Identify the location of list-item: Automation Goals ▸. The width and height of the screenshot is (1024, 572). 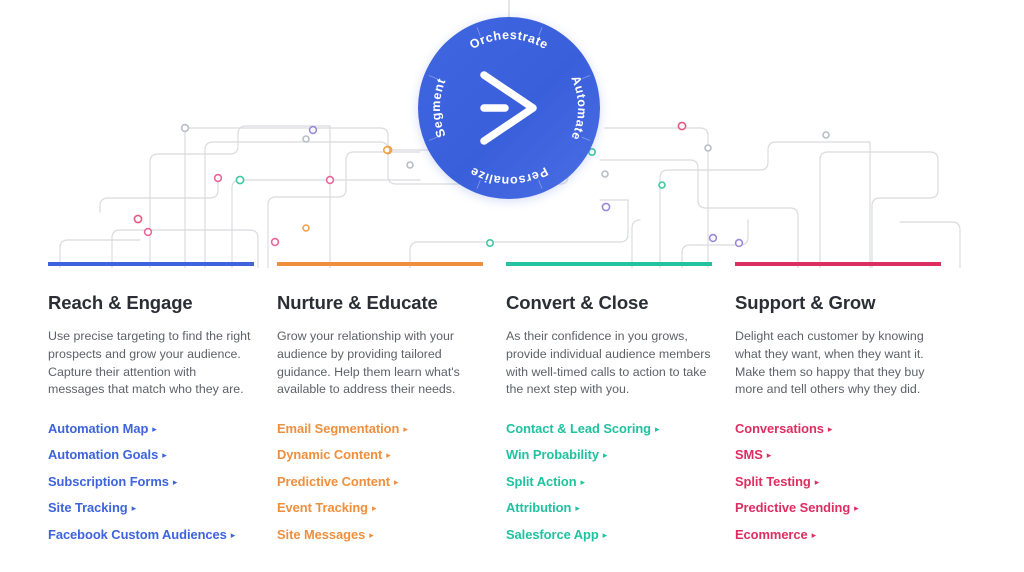
(151, 454).